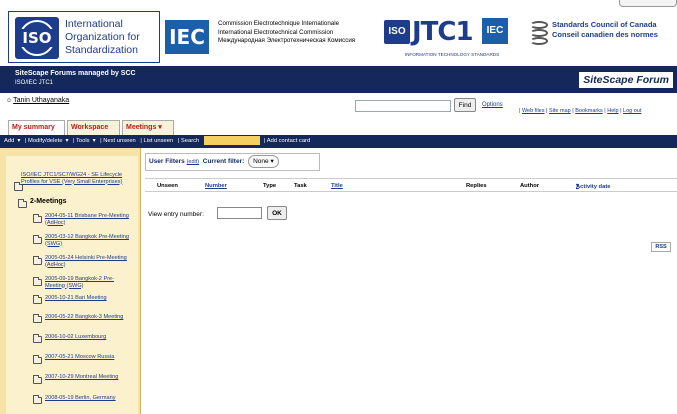 This screenshot has width=677, height=414. What do you see at coordinates (270, 186) in the screenshot?
I see `column-type: Type` at bounding box center [270, 186].